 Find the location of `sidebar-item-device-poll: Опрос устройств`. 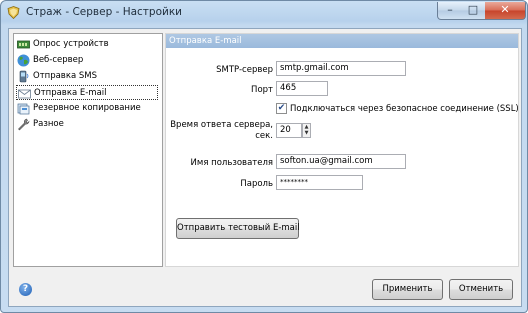

sidebar-item-device-poll: Опрос устройств is located at coordinates (87, 44).